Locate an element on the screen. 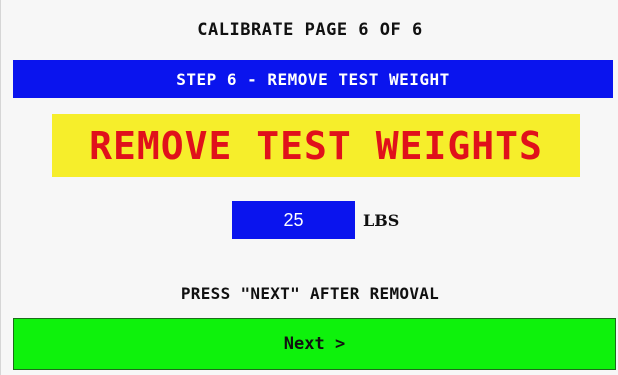 This screenshot has width=618, height=375. step-header-bar: STEP 6 - REMOVE TEST WEIGHT is located at coordinates (313, 79).